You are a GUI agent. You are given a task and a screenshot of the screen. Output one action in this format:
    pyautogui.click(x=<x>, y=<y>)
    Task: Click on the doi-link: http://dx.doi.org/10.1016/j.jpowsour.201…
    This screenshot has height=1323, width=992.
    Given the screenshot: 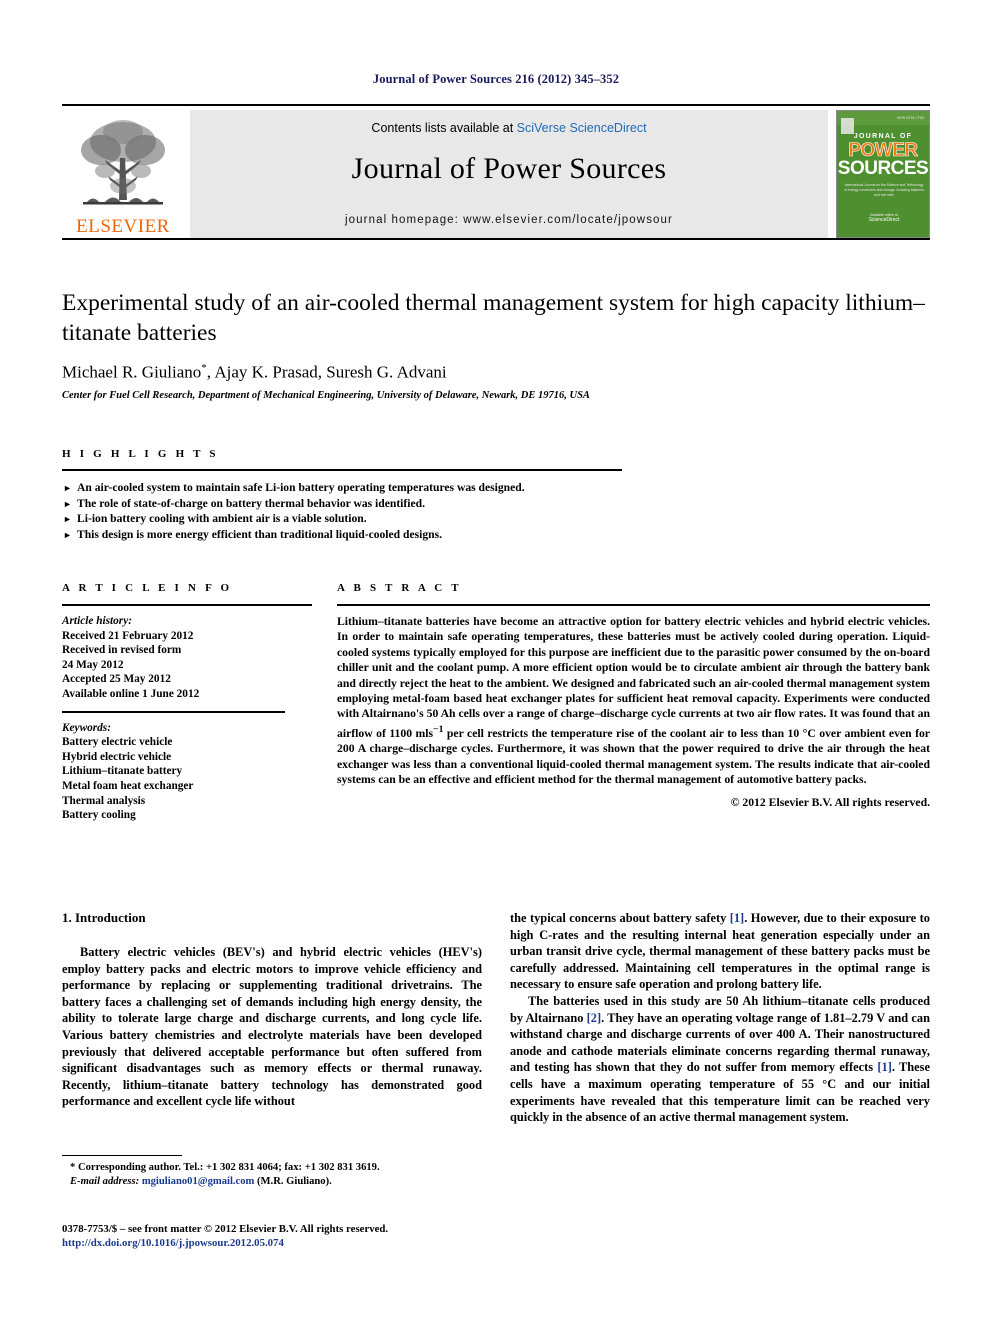 What is the action you would take?
    pyautogui.click(x=272, y=1243)
    